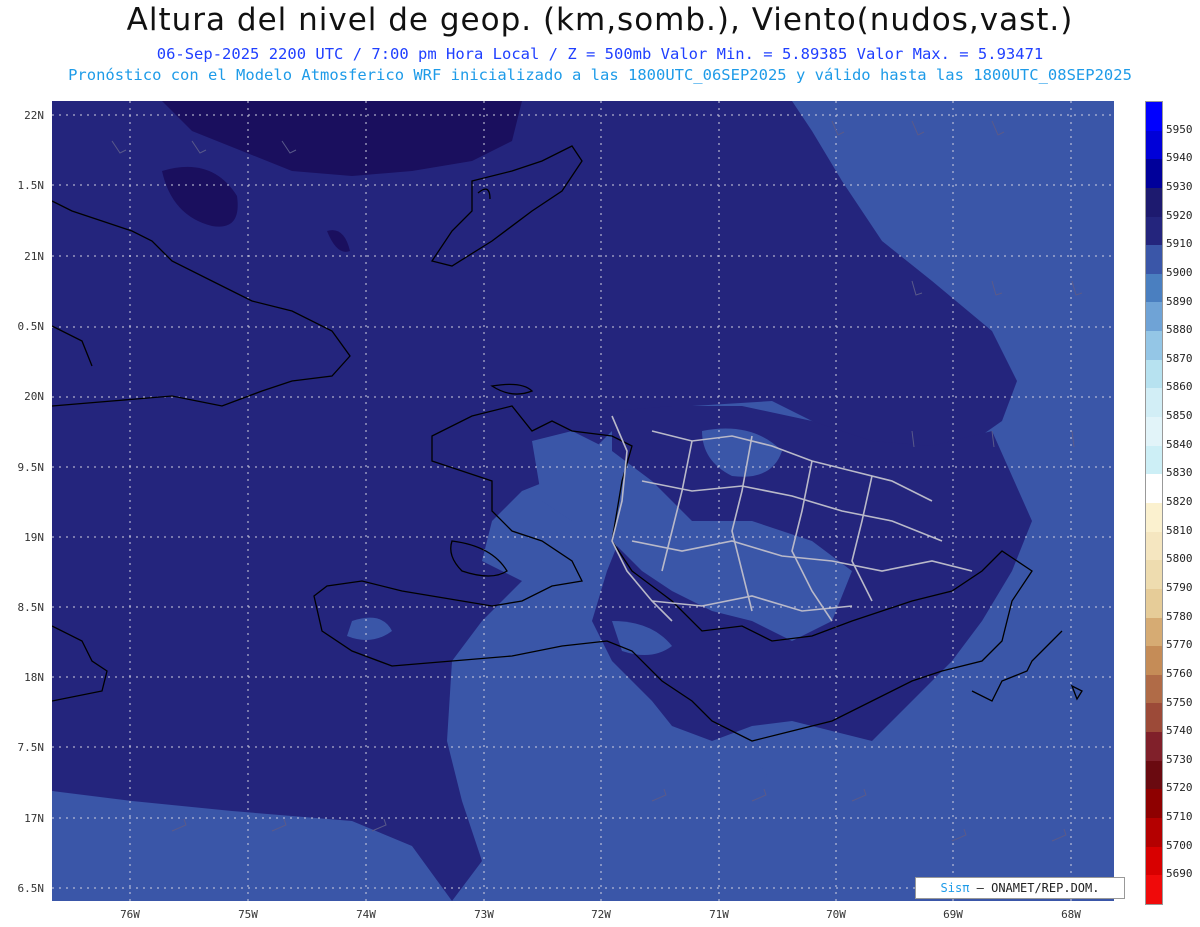 This screenshot has width=1200, height=927. Describe the element at coordinates (1179, 272) in the screenshot. I see `colorbar-label: 5900` at that location.